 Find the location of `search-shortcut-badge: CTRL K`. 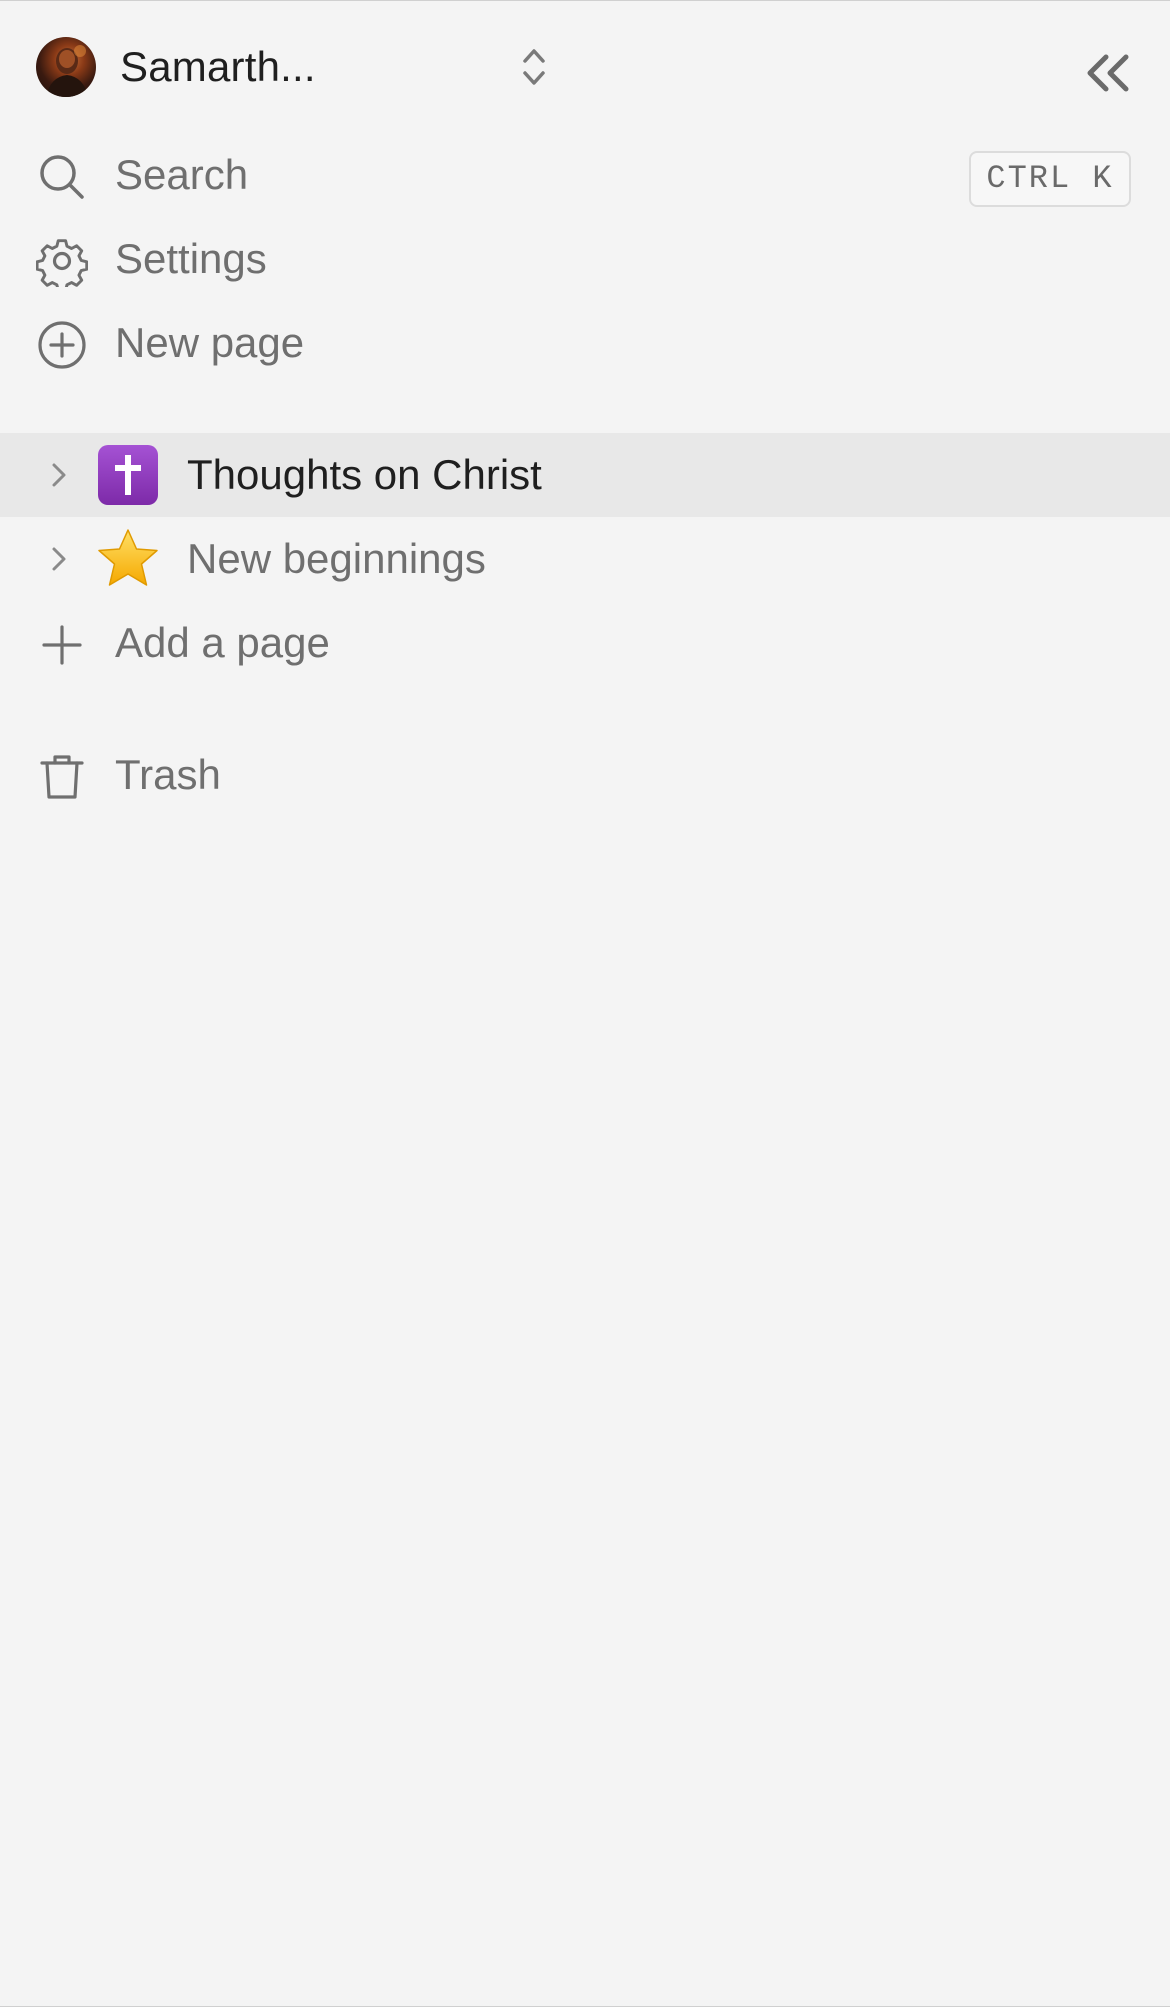

search-shortcut-badge: CTRL K is located at coordinates (1050, 179).